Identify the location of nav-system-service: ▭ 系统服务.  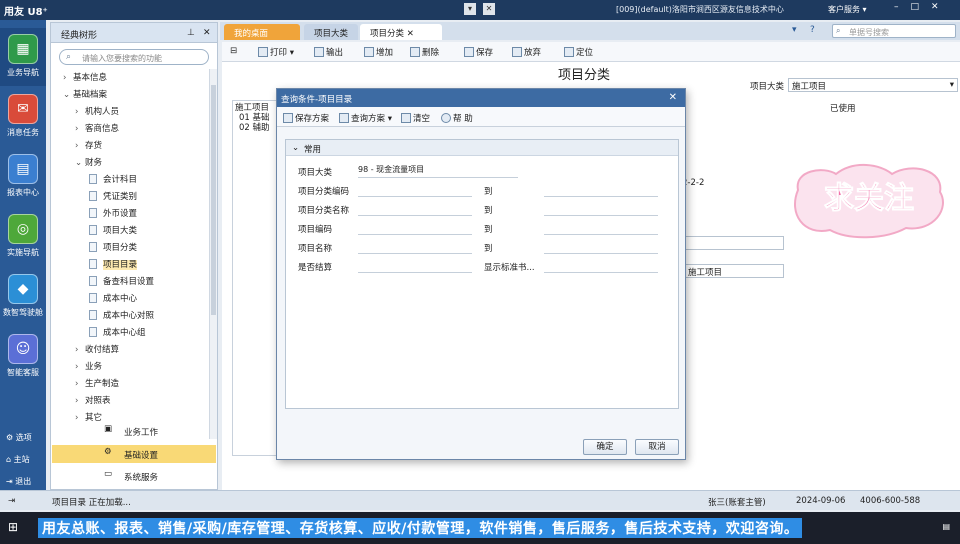
(134, 476).